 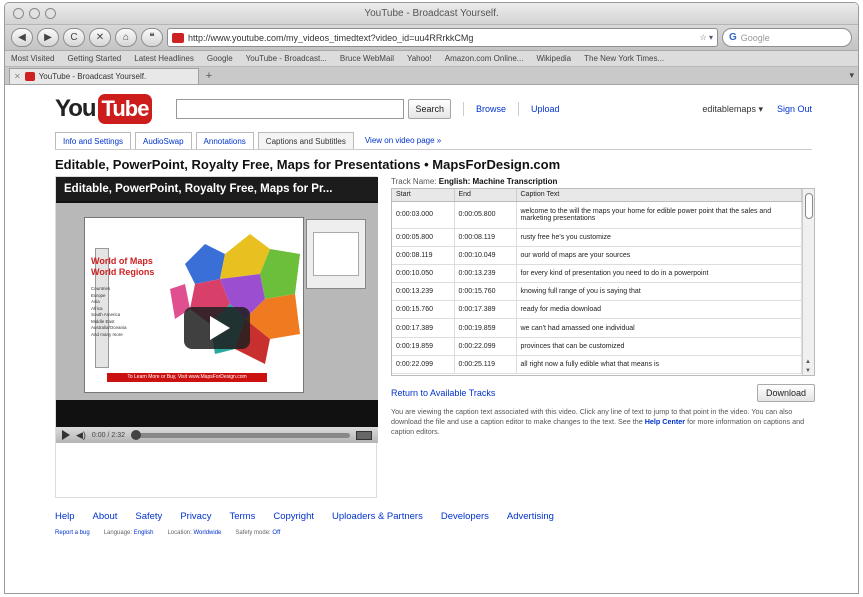 I want to click on reload-button: C, so click(x=74, y=37).